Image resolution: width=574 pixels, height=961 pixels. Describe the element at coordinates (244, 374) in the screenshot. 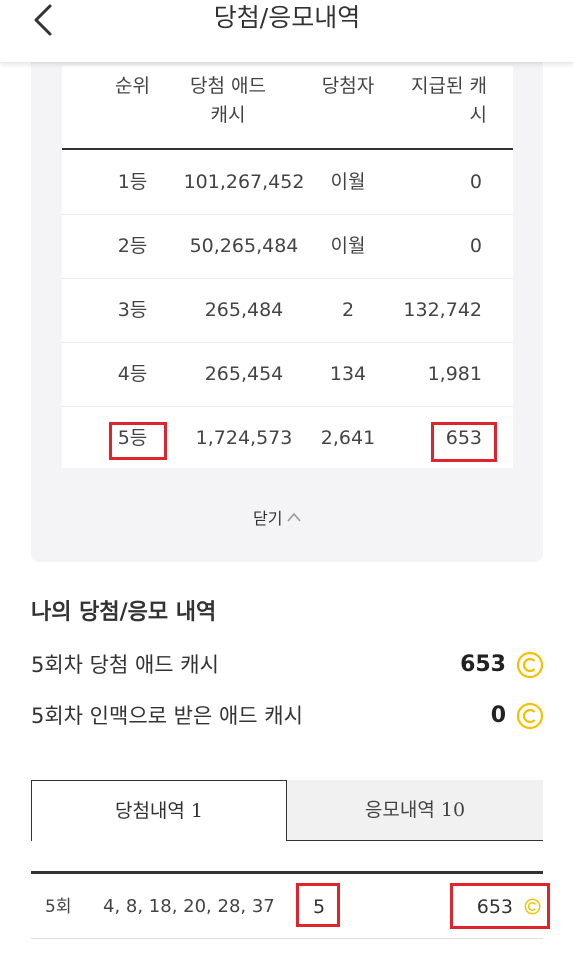

I see `prize-cash-cell: 265,454` at that location.